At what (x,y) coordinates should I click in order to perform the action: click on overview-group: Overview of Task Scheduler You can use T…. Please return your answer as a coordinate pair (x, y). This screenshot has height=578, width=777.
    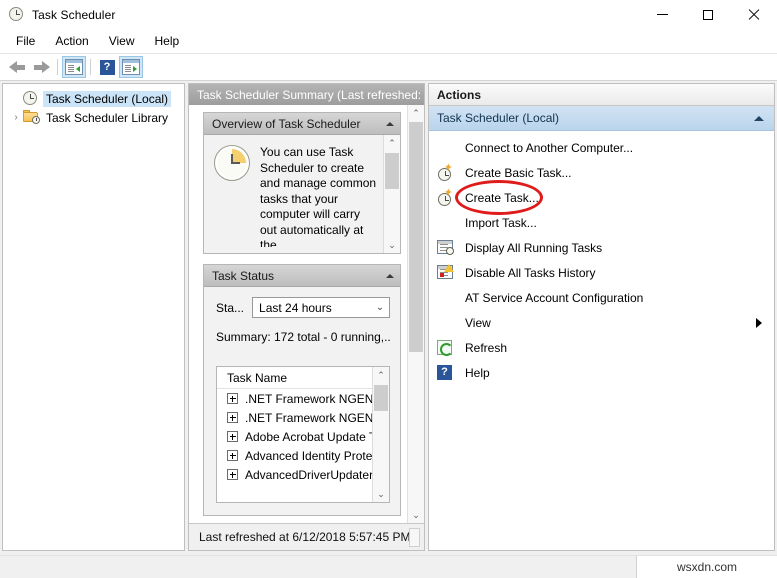
    Looking at the image, I should click on (302, 183).